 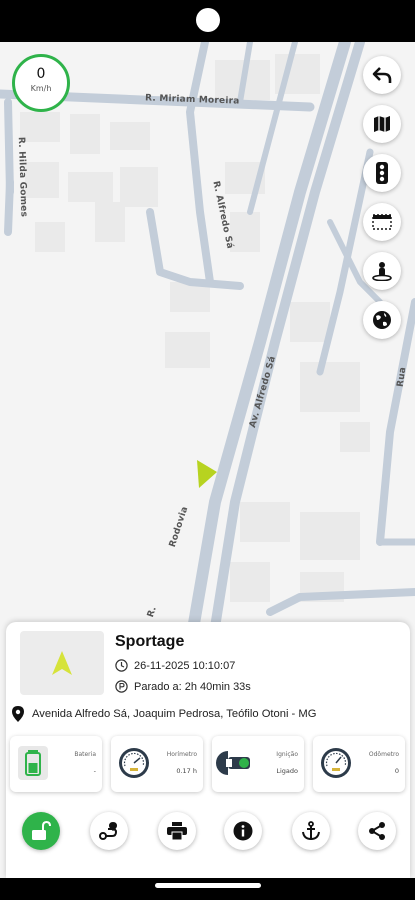 I want to click on stat-label: Ignição, so click(x=287, y=754).